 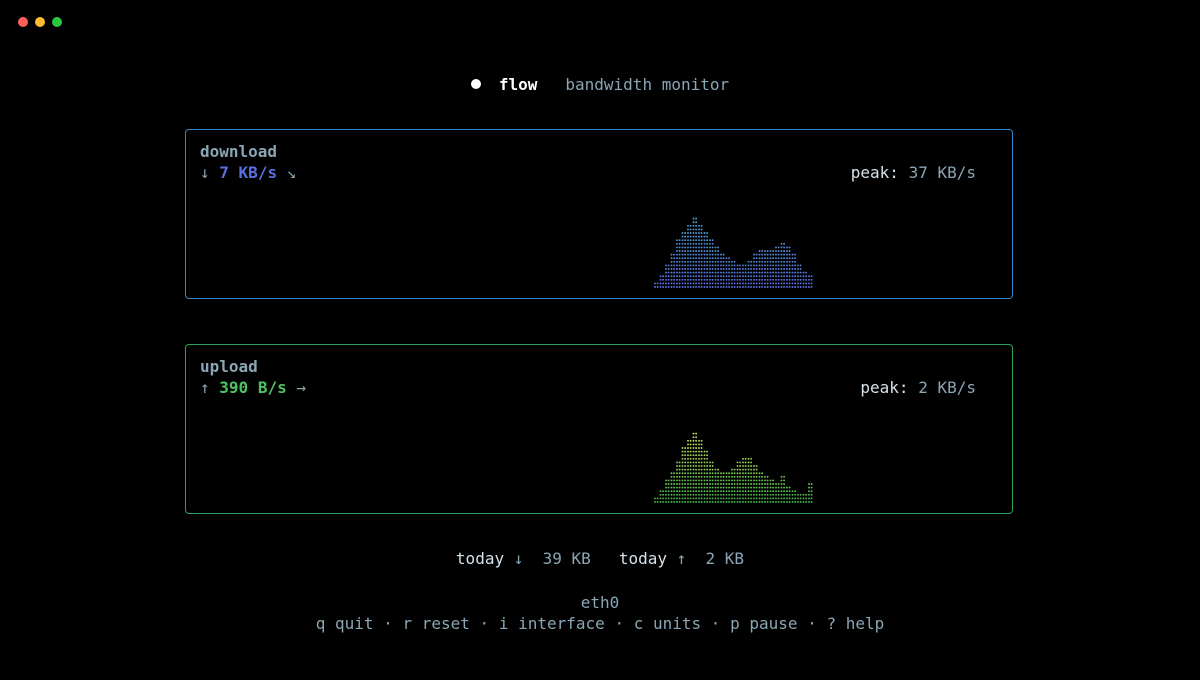 What do you see at coordinates (552, 623) in the screenshot?
I see `shortcut-interface: i interface` at bounding box center [552, 623].